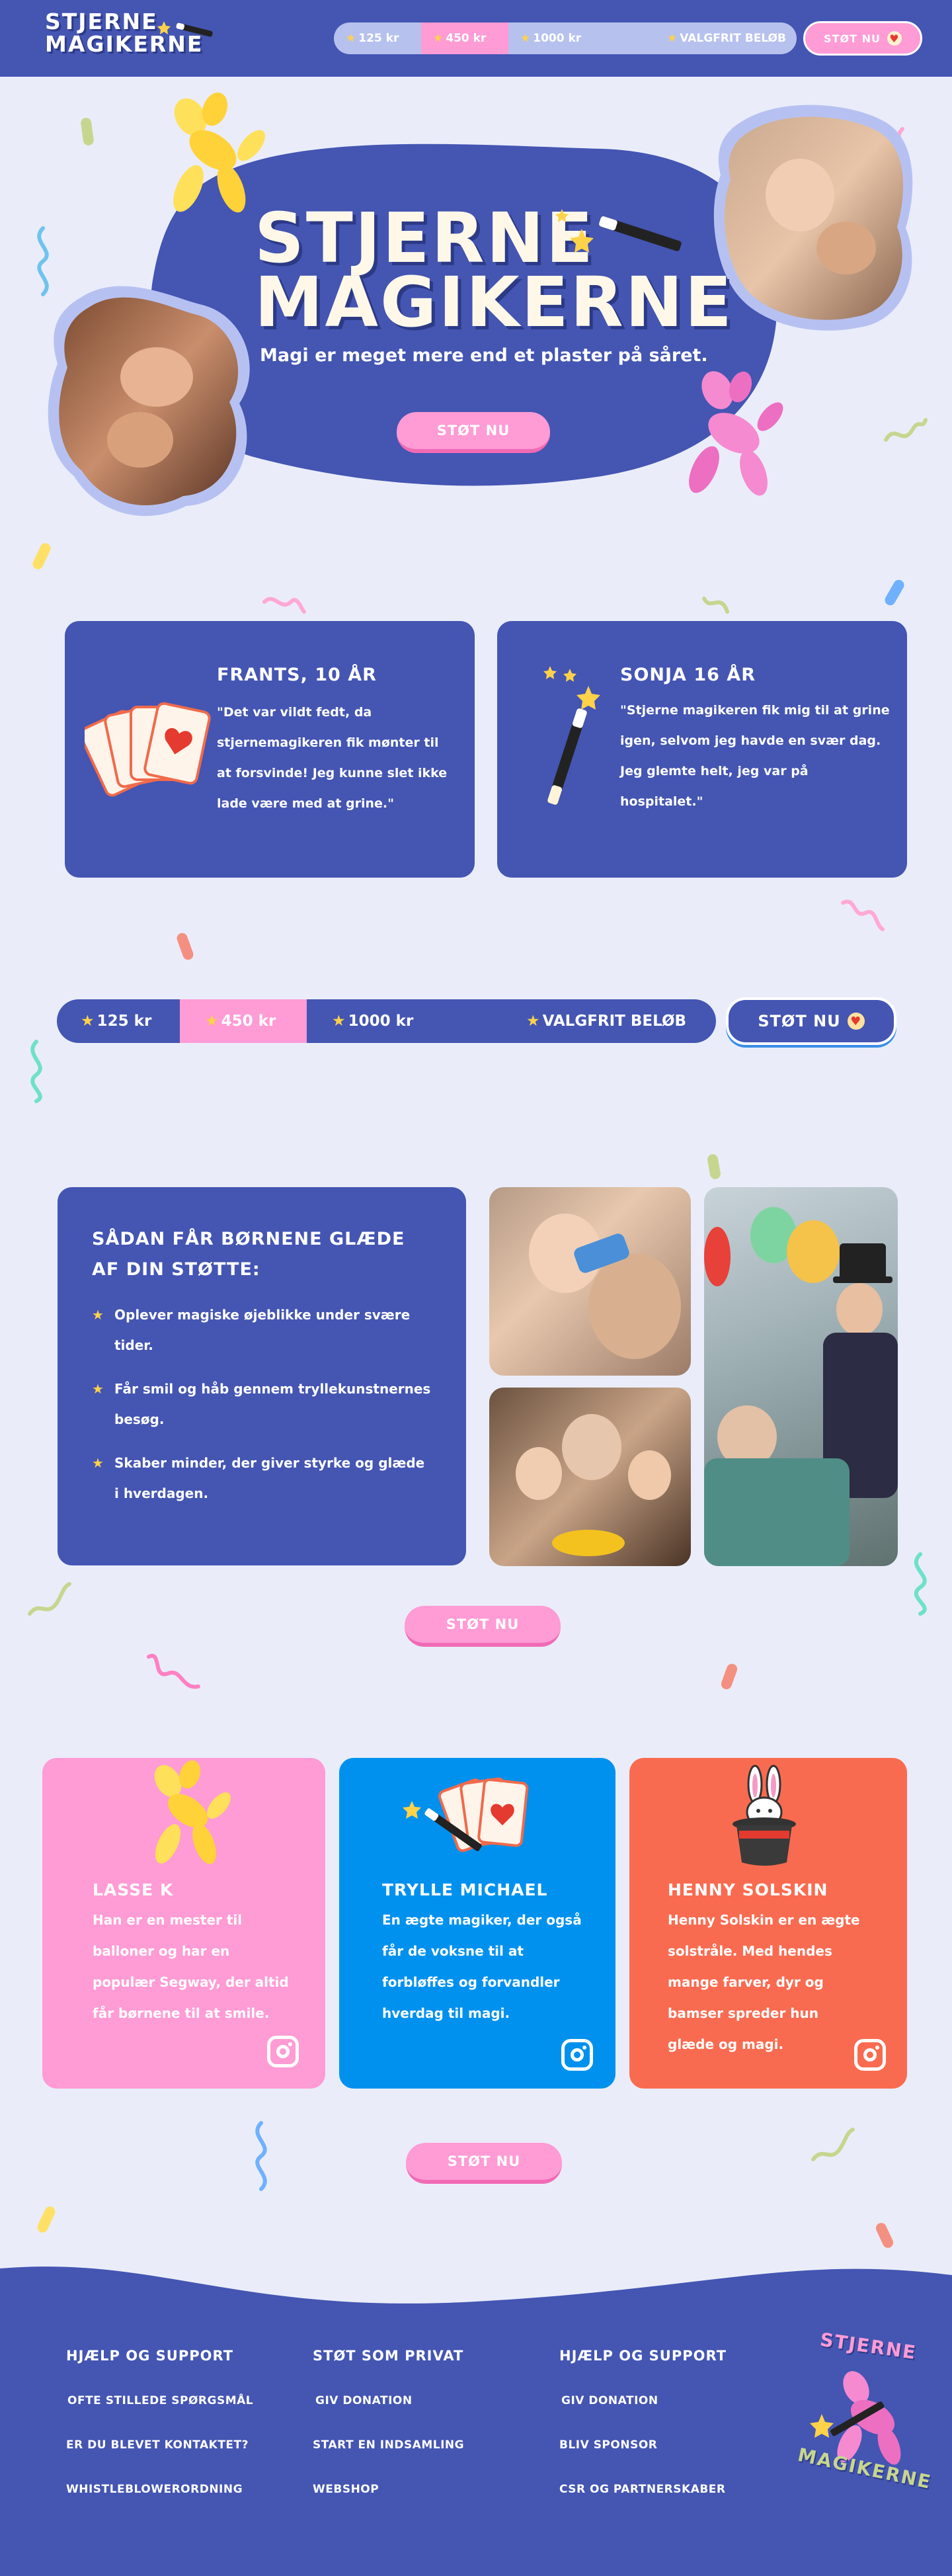 The image size is (952, 2576). What do you see at coordinates (364, 2400) in the screenshot?
I see `footer-link-donation: GIV DONATION` at bounding box center [364, 2400].